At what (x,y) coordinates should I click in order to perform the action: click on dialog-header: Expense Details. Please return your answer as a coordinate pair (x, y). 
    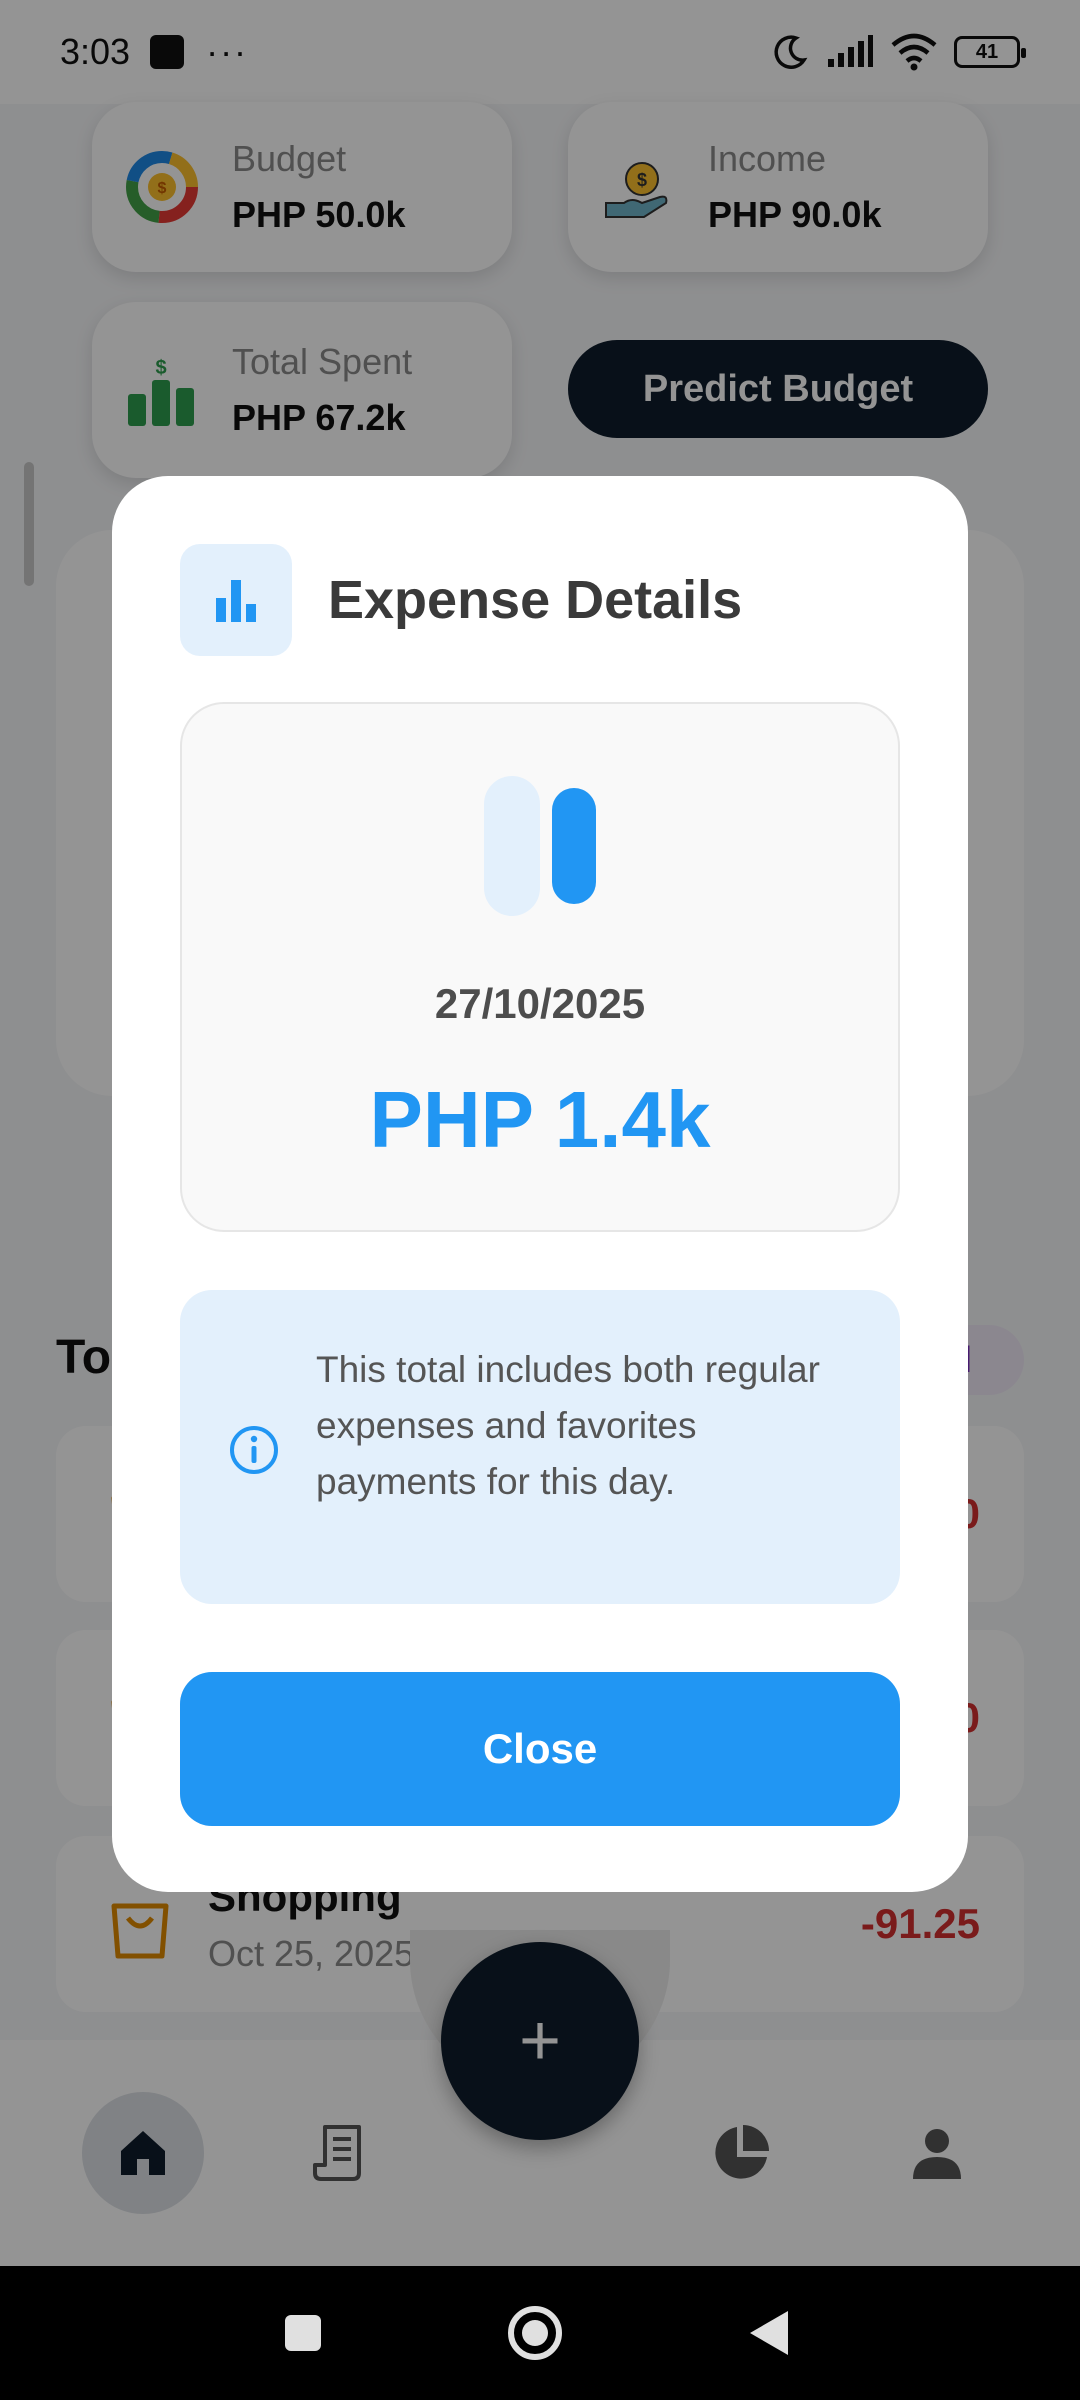
    Looking at the image, I should click on (461, 600).